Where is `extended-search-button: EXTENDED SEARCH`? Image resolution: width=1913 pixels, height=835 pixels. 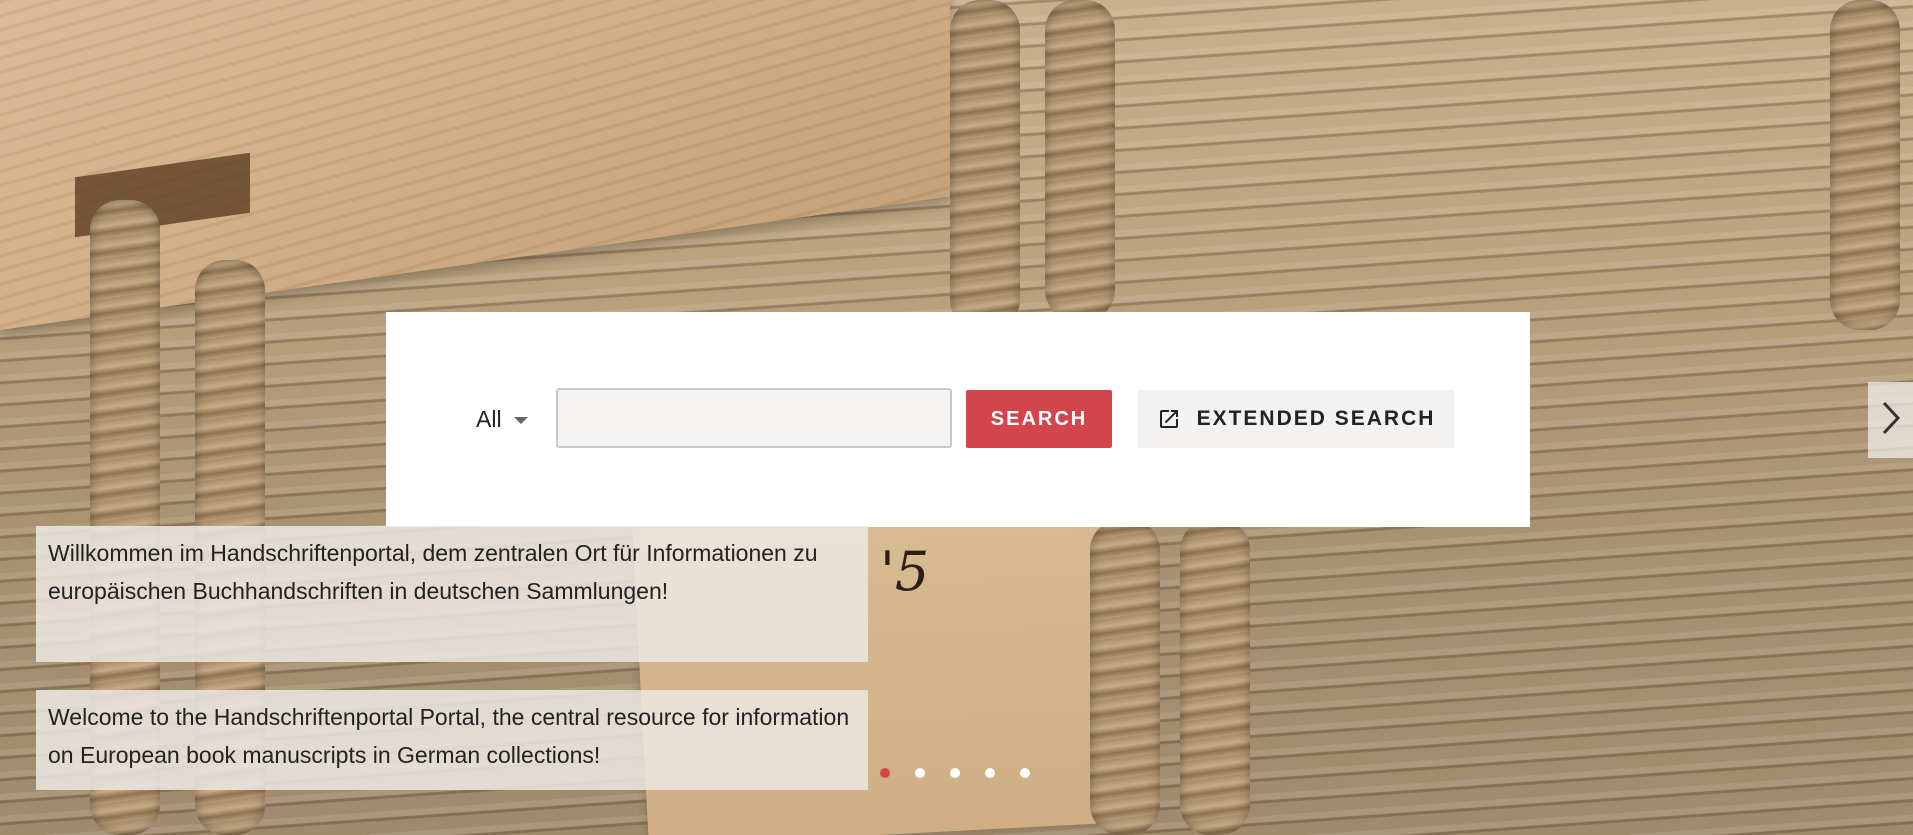 extended-search-button: EXTENDED SEARCH is located at coordinates (1296, 419).